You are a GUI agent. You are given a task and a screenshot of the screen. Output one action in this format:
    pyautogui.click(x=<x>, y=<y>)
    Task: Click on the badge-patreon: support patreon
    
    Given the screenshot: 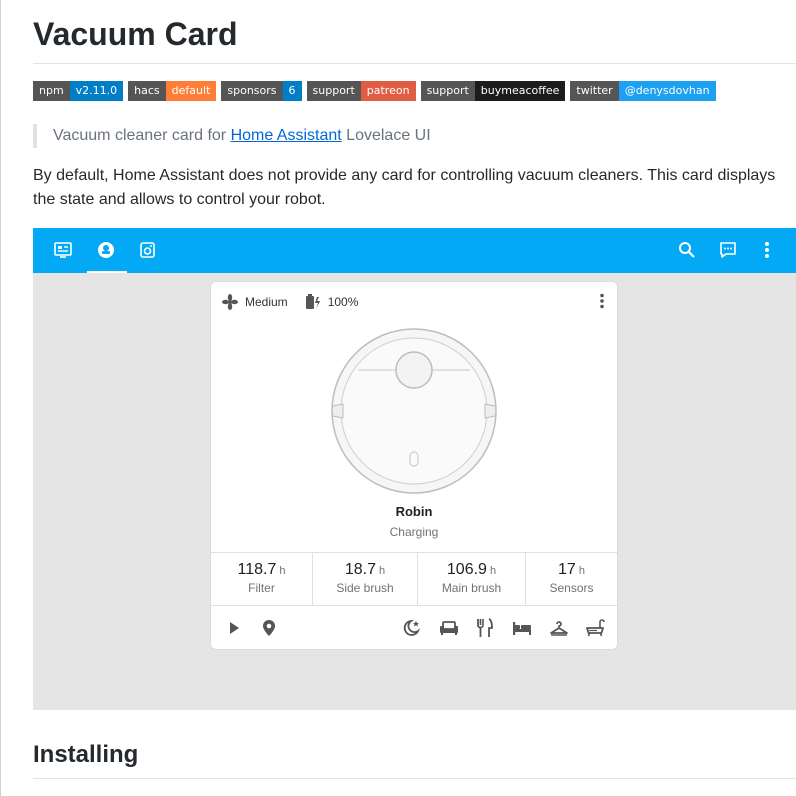 What is the action you would take?
    pyautogui.click(x=361, y=91)
    